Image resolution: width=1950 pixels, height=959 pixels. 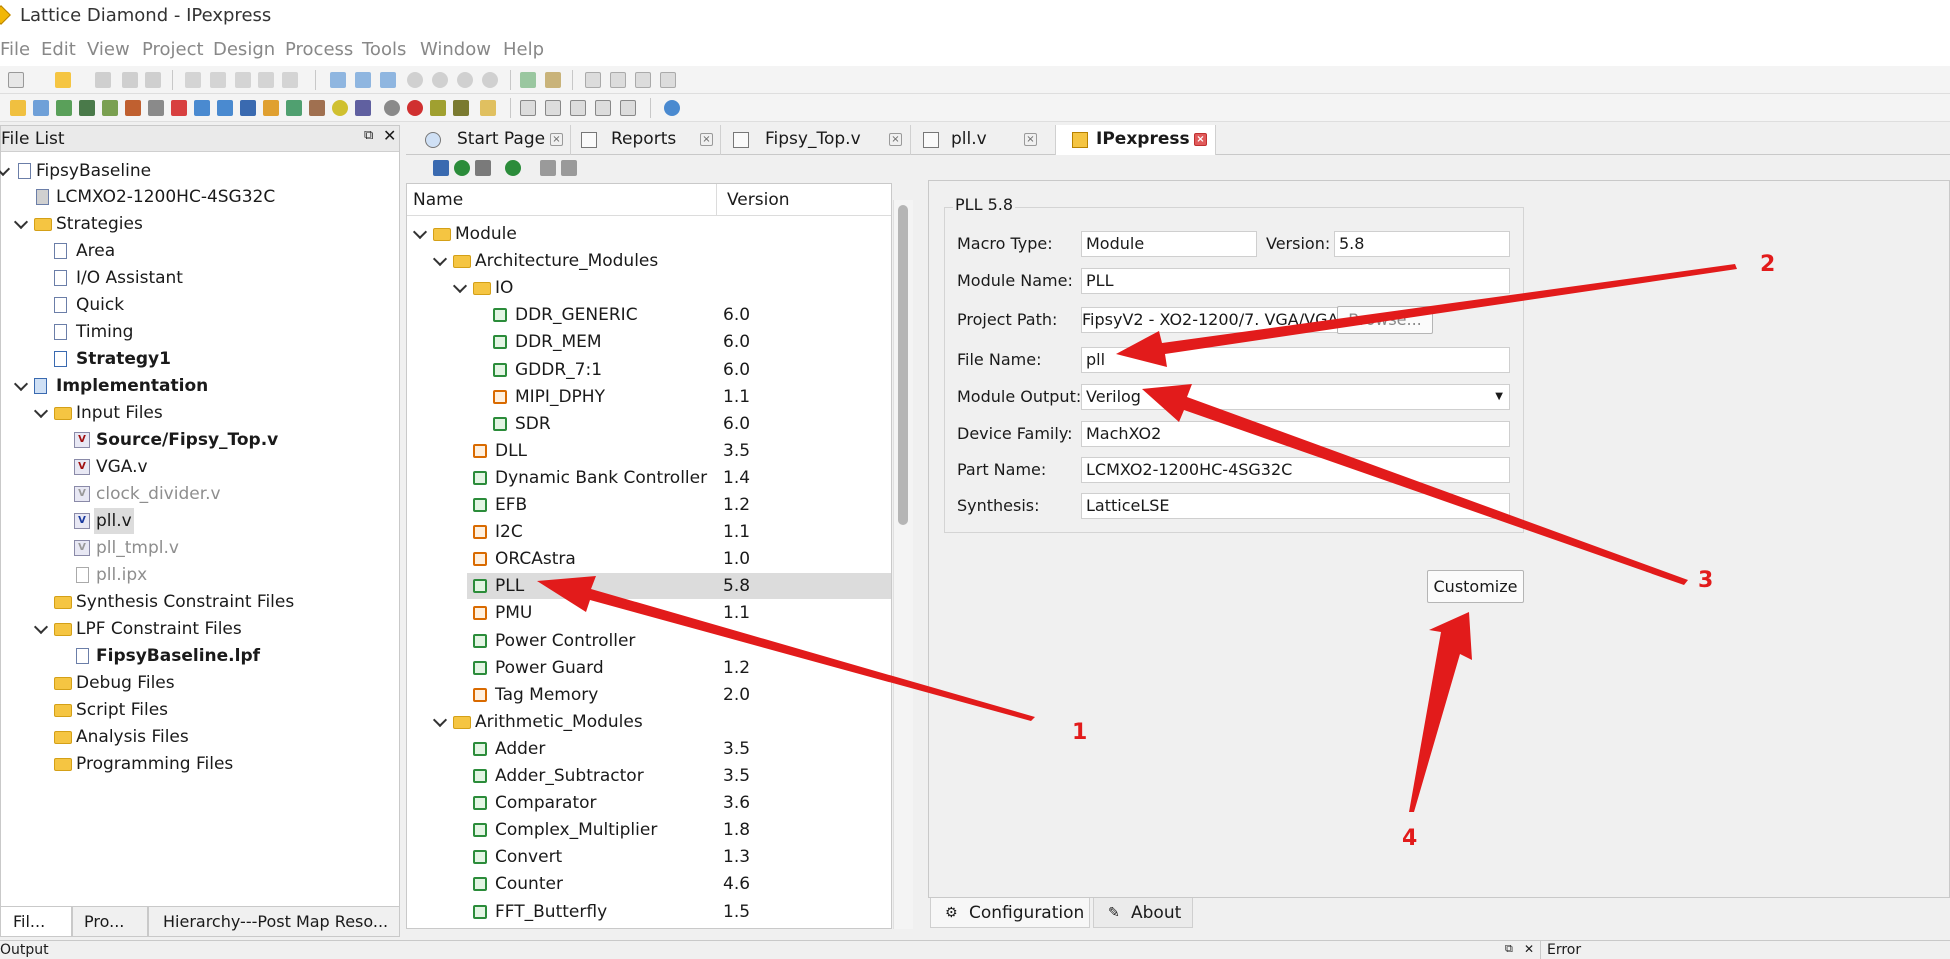 What do you see at coordinates (200, 359) in the screenshot?
I see `tree-item-strategy1: Strategy1` at bounding box center [200, 359].